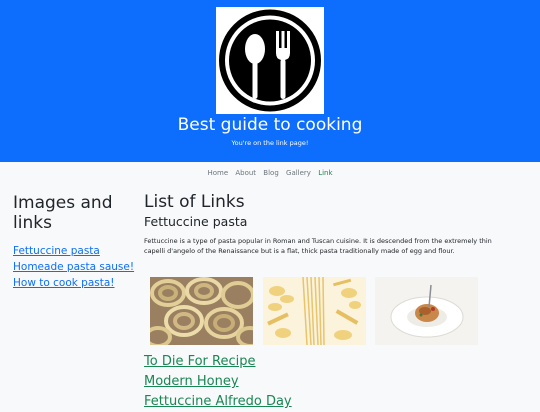 This screenshot has width=540, height=412. I want to click on sidebar-heading: Images and links, so click(63, 213).